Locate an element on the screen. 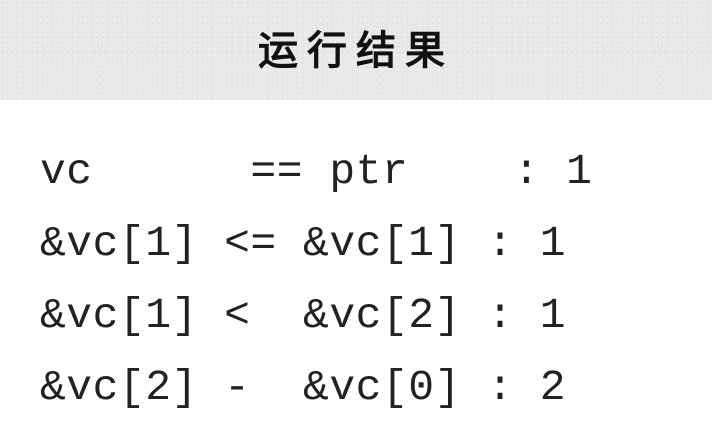 This screenshot has height=432, width=712. output-line: &vc[1] < &vc[2] : 1 is located at coordinates (303, 315).